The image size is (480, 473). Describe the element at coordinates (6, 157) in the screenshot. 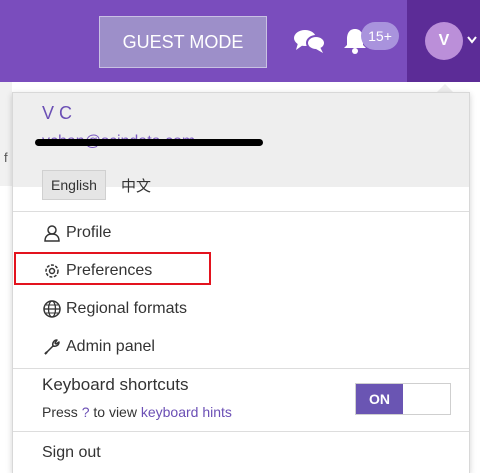

I see `background-text: f` at that location.